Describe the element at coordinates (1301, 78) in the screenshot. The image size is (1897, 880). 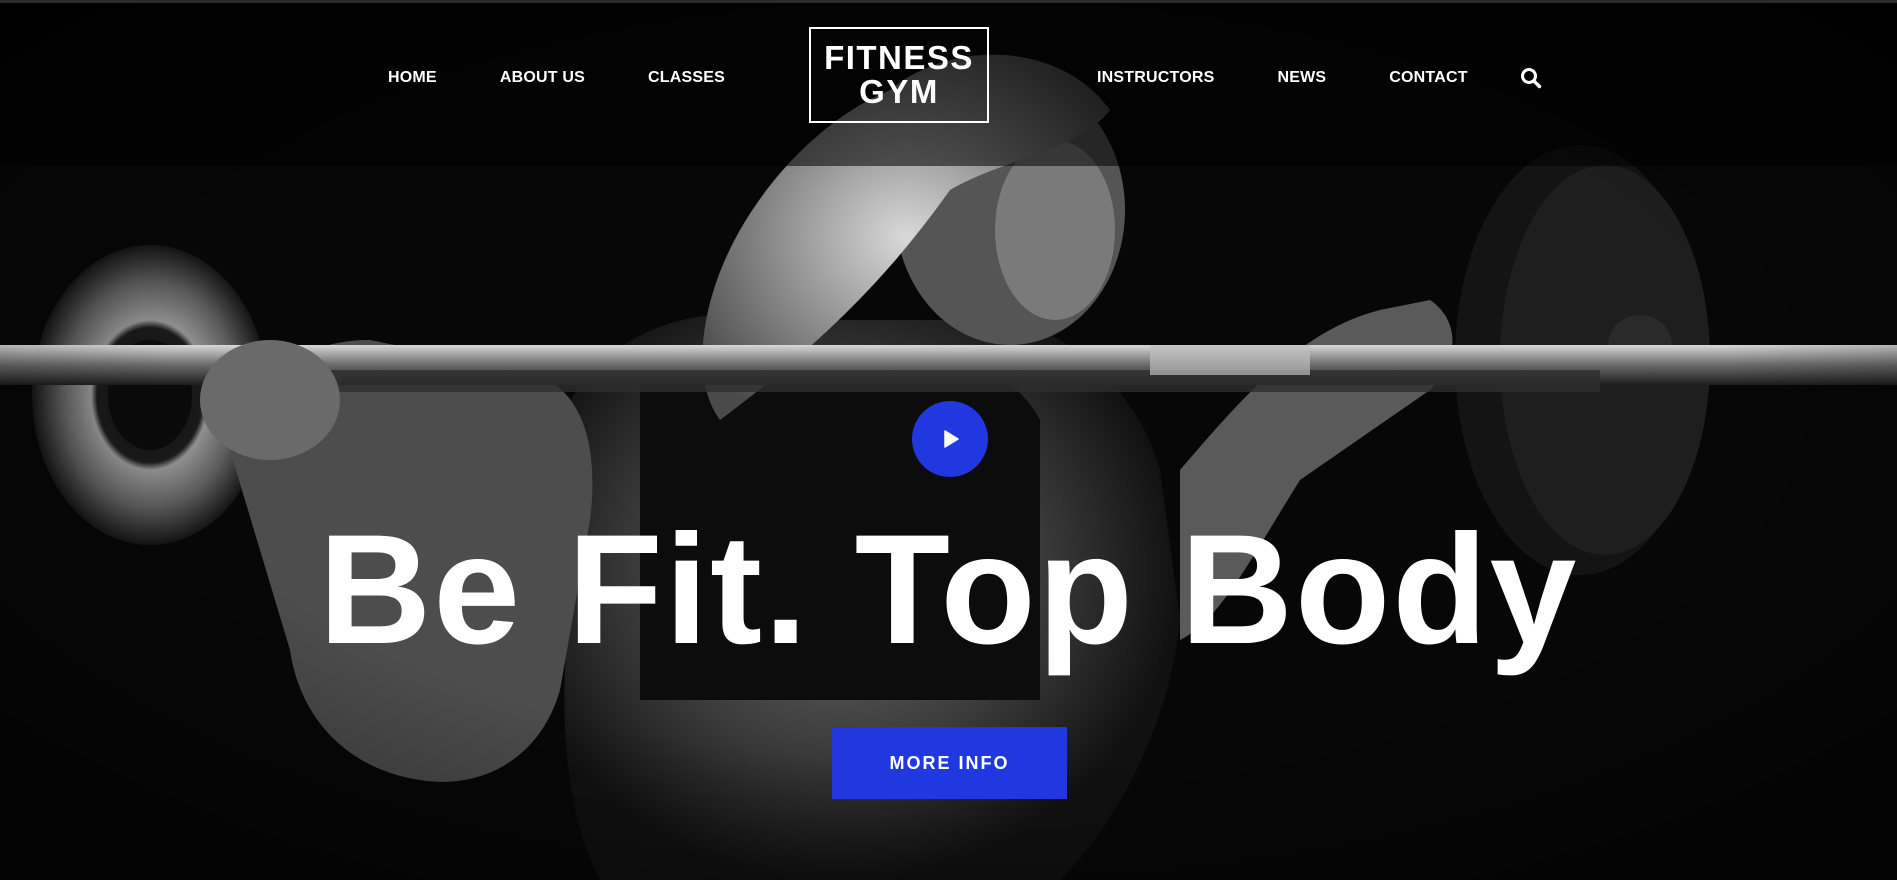
I see `nav-news: NEWS` at that location.